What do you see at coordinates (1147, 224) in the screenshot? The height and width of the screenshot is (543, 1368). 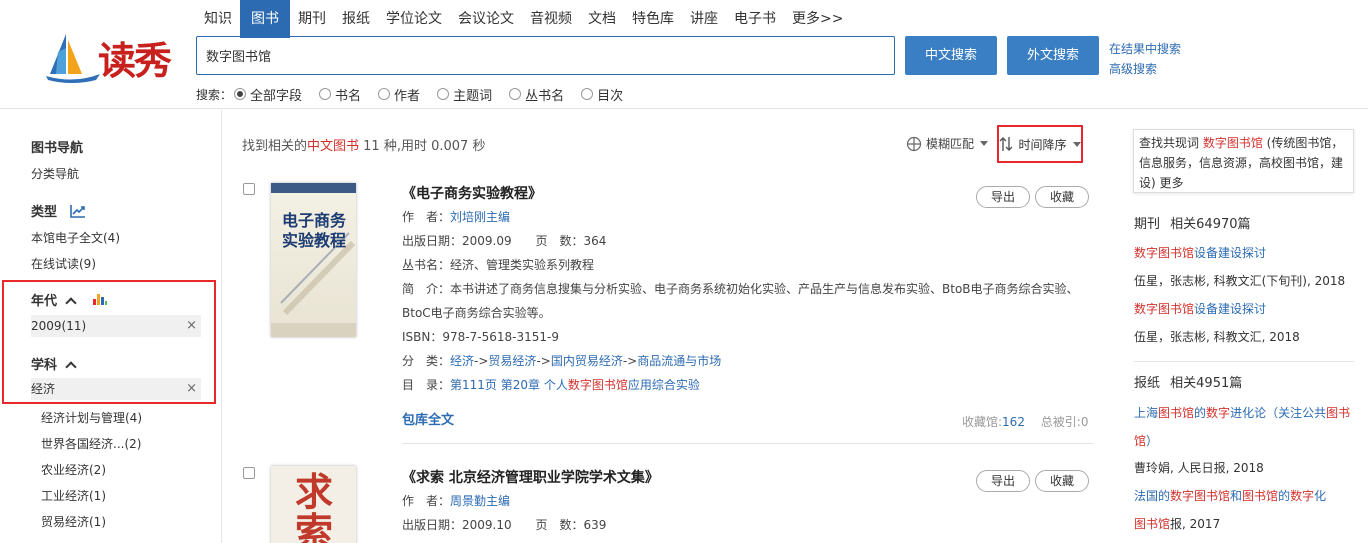 I see `journal-head: 期刊` at bounding box center [1147, 224].